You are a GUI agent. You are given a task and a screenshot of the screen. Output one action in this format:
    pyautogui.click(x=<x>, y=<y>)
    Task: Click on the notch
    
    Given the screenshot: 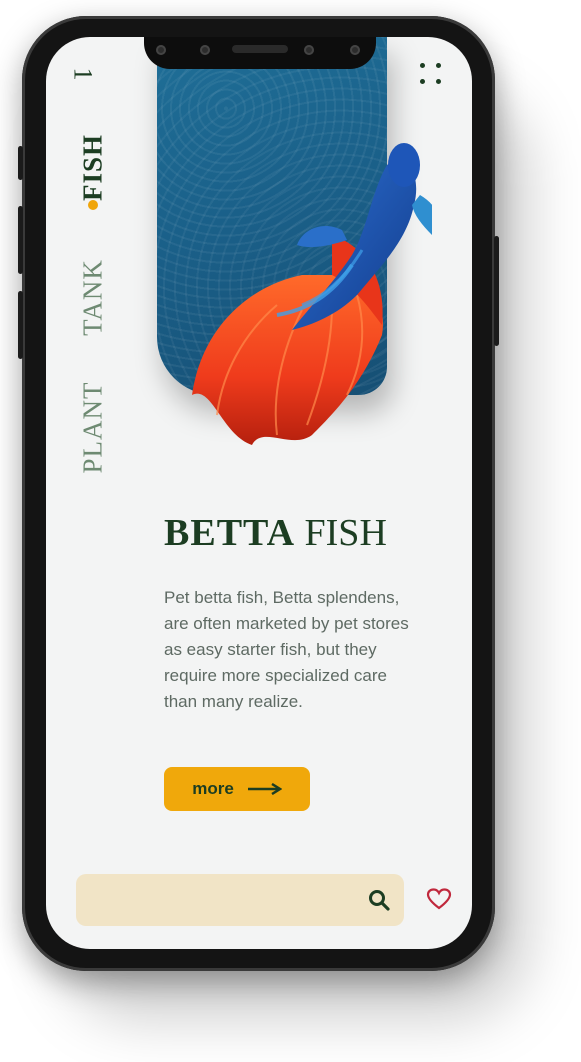 What is the action you would take?
    pyautogui.click(x=260, y=53)
    